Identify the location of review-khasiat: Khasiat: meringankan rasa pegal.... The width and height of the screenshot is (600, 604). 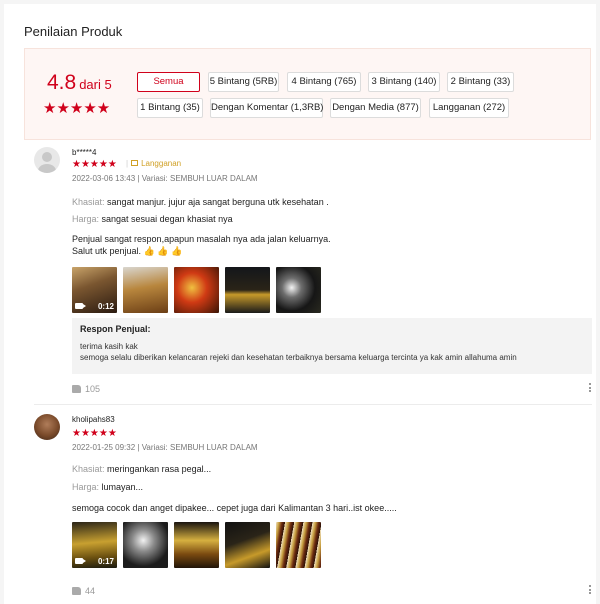
(141, 469).